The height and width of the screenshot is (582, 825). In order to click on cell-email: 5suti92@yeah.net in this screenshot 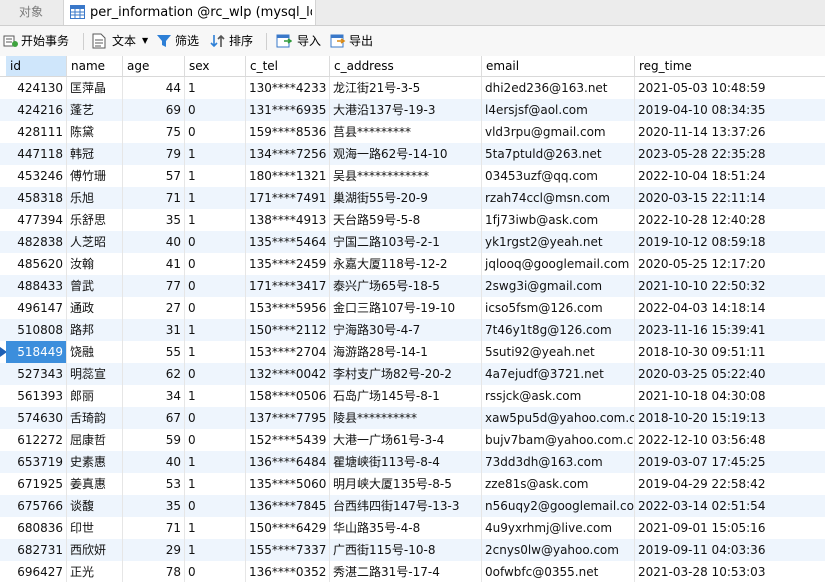, I will do `click(558, 352)`.